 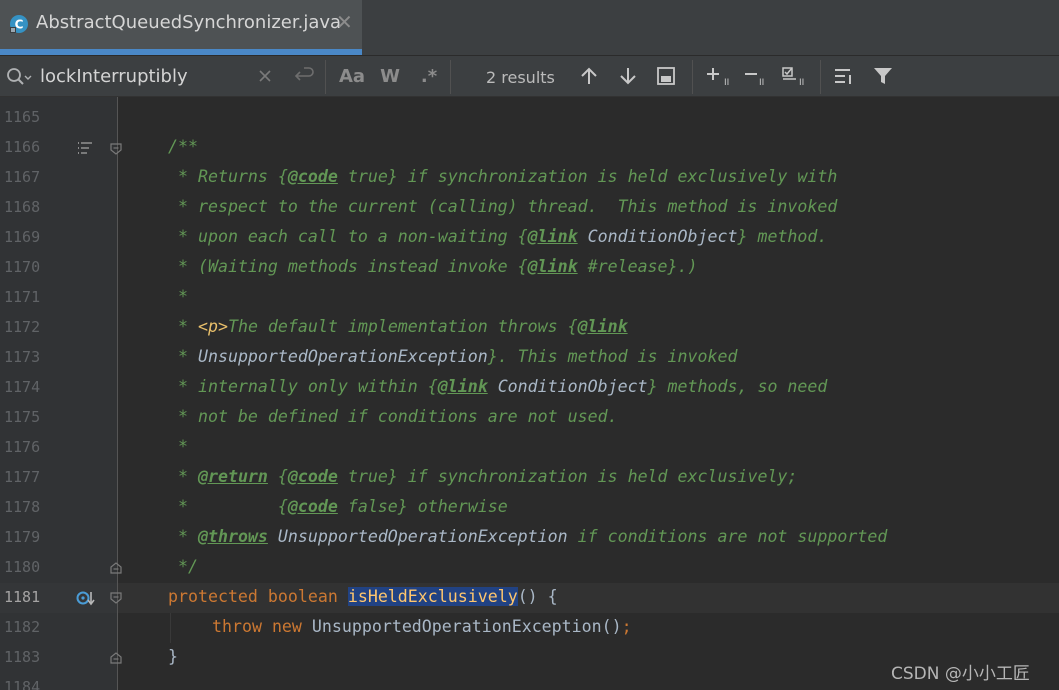 I want to click on tab-title: AbstractQueuedSynchronizer.java, so click(x=189, y=22).